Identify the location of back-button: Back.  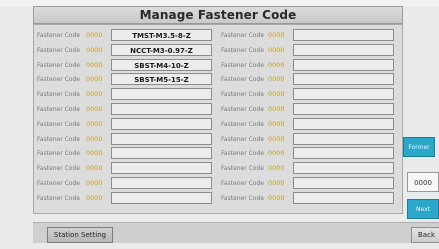
(425, 235).